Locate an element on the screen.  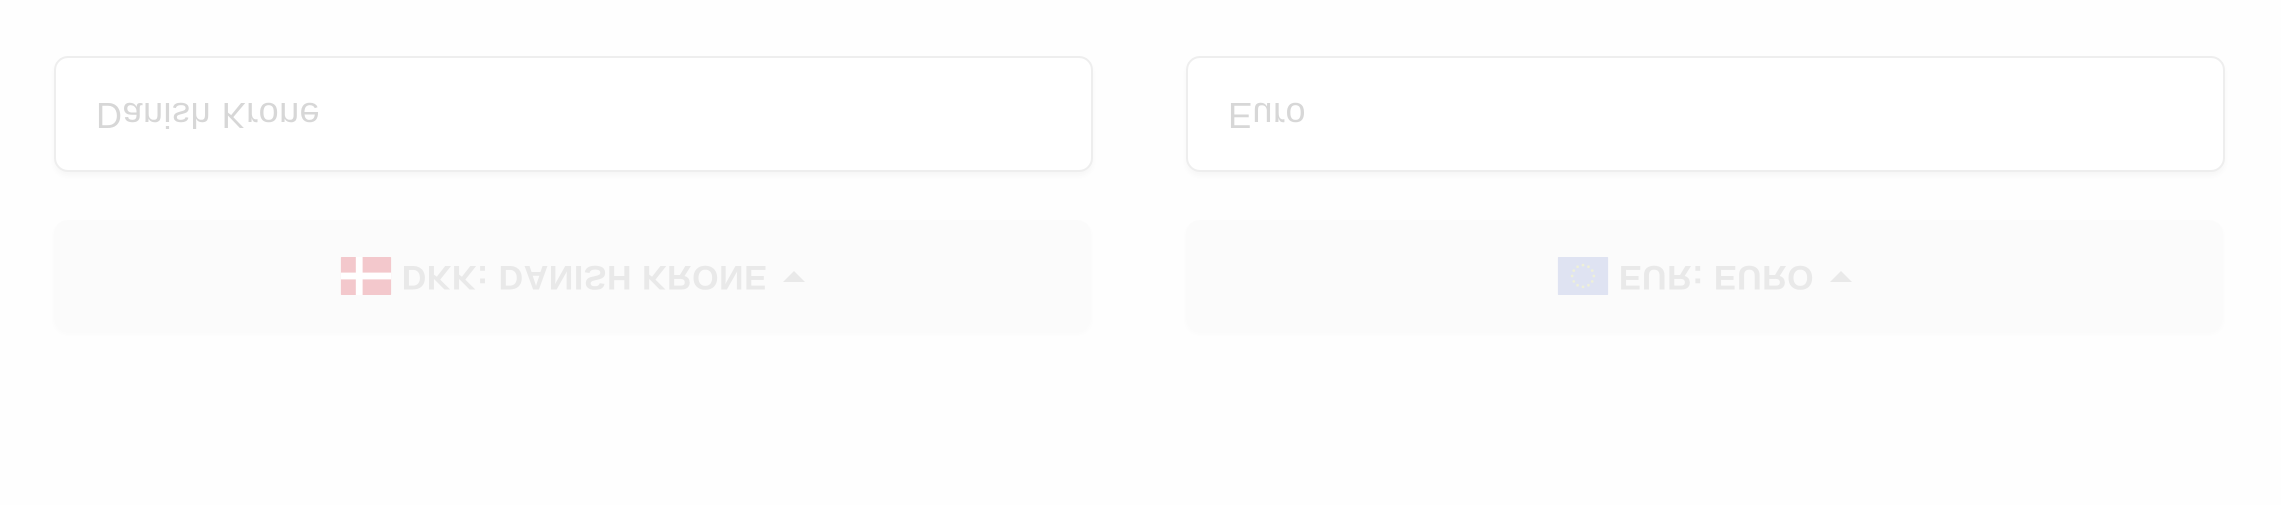
eu-flag-icon is located at coordinates (1582, 276).